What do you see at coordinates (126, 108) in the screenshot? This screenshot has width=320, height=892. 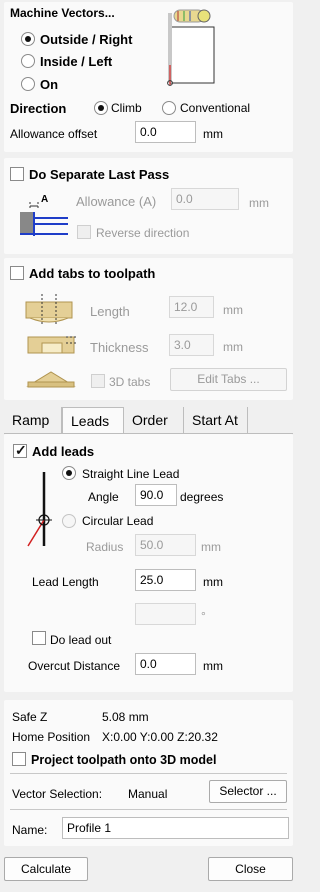 I see `radio-climb-label: Climb` at bounding box center [126, 108].